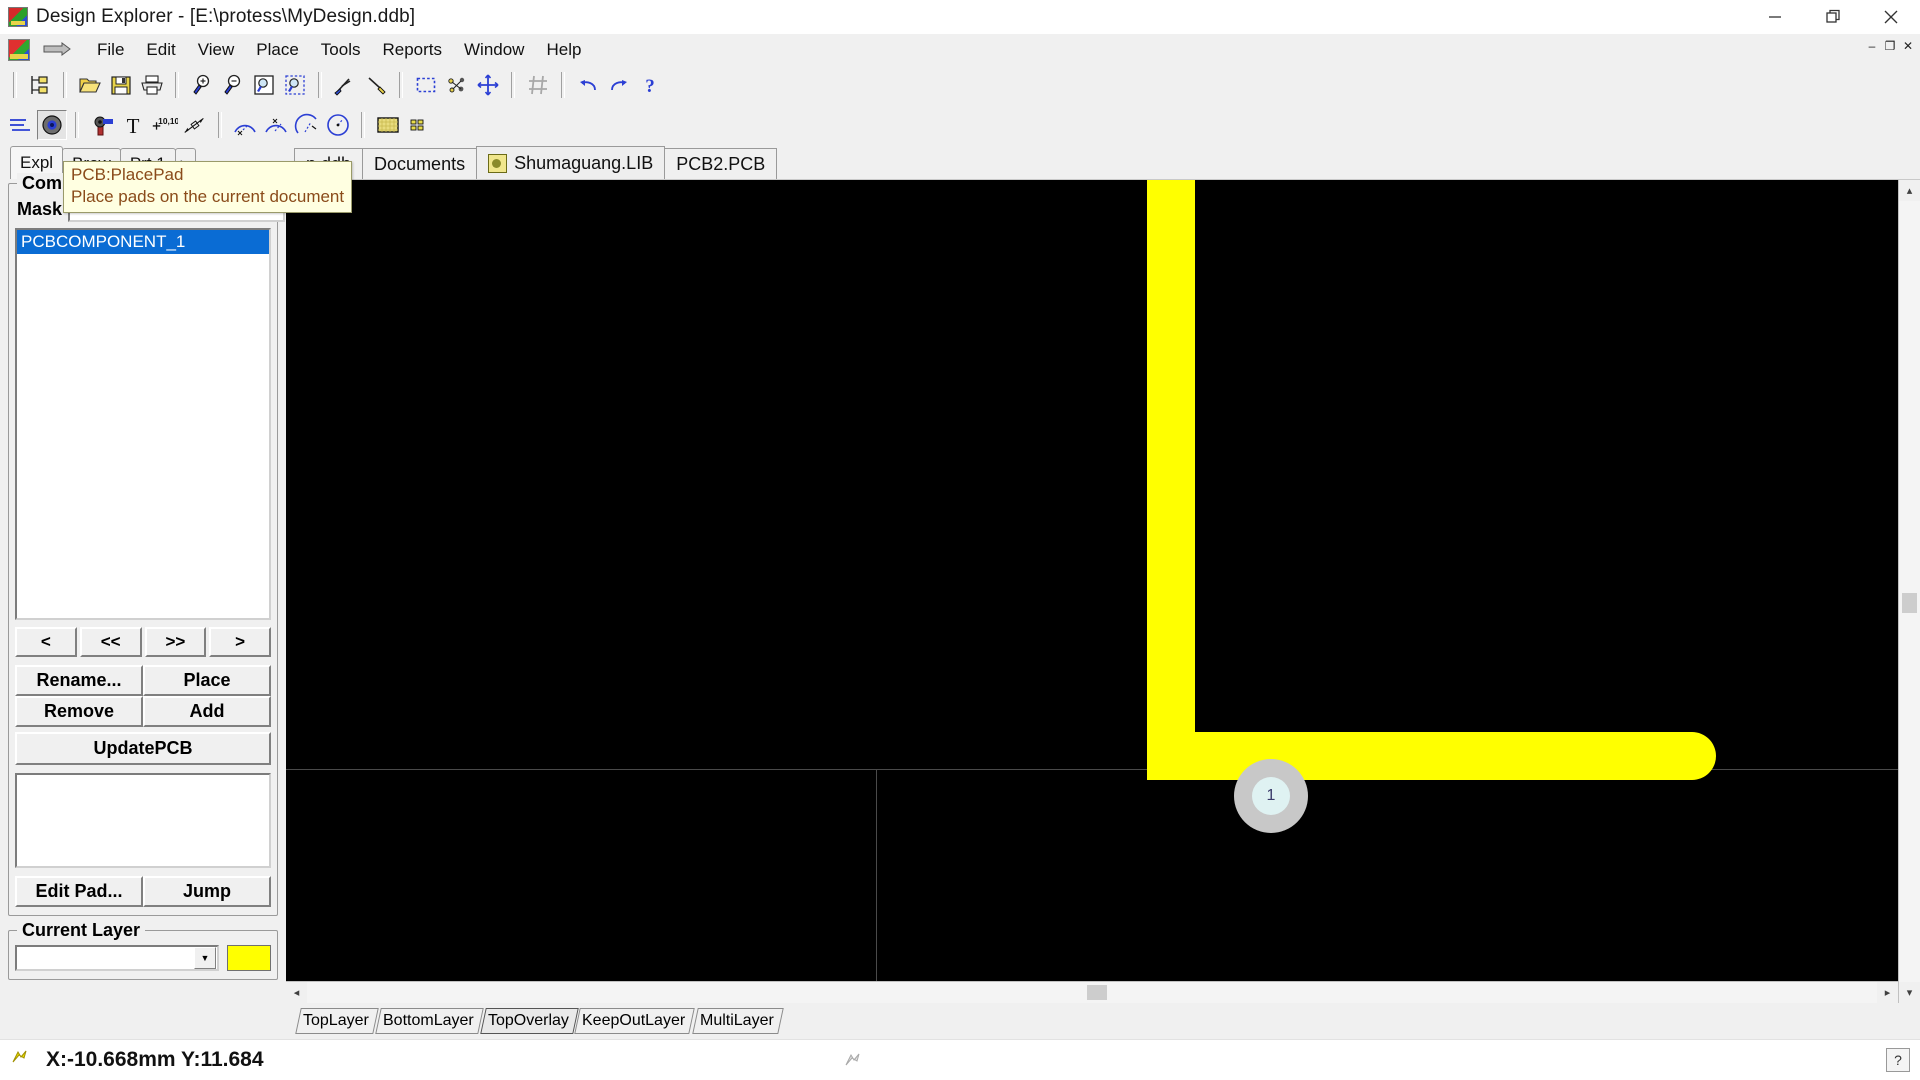 The image size is (1920, 1080). Describe the element at coordinates (295, 85) in the screenshot. I see `zoom-area-icon` at that location.